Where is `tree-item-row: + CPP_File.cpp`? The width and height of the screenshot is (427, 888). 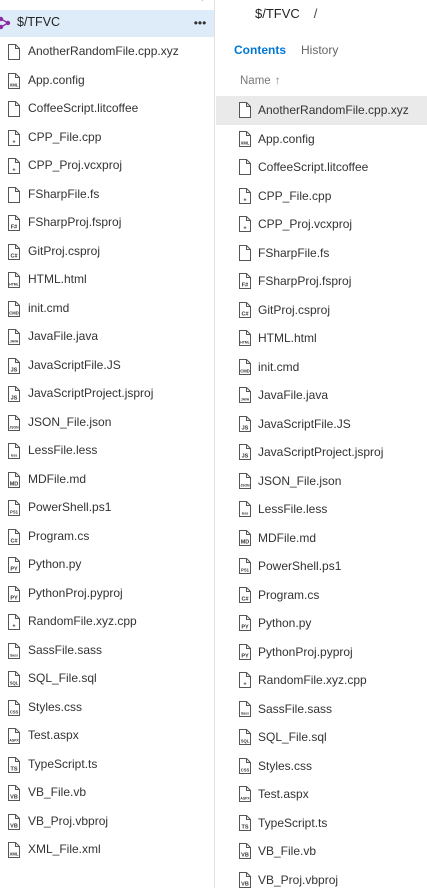
tree-item-row: + CPP_File.cpp is located at coordinates (107, 137).